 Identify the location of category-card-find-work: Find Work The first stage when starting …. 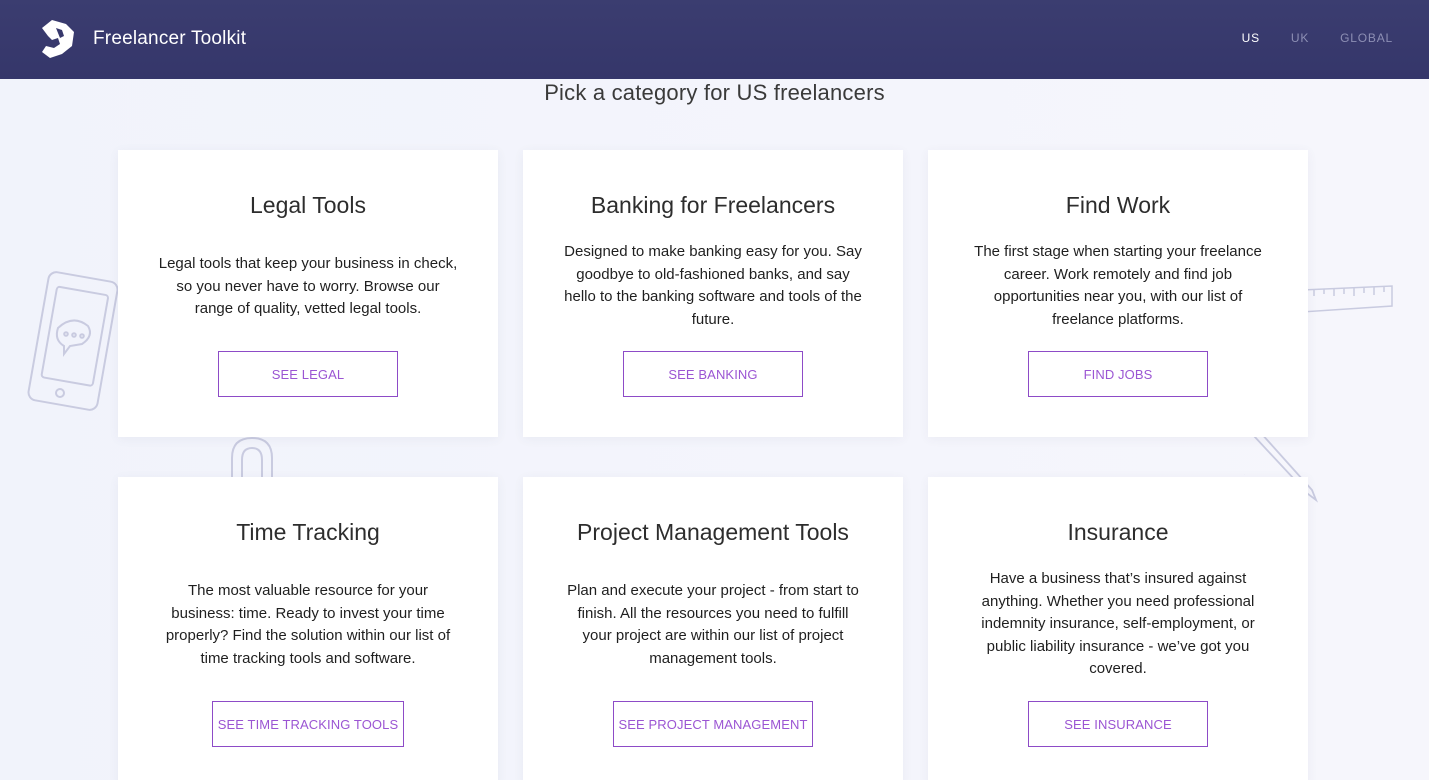
(1118, 293).